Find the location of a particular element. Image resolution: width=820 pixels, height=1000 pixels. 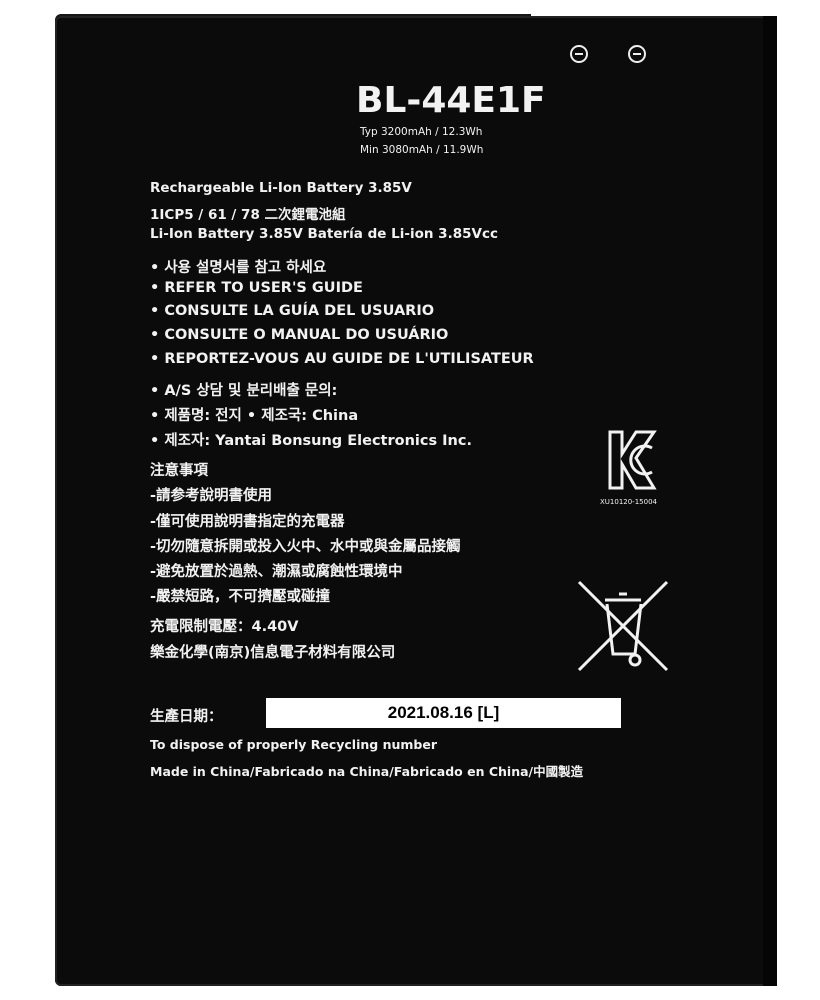

battery-side-edge is located at coordinates (770, 501).